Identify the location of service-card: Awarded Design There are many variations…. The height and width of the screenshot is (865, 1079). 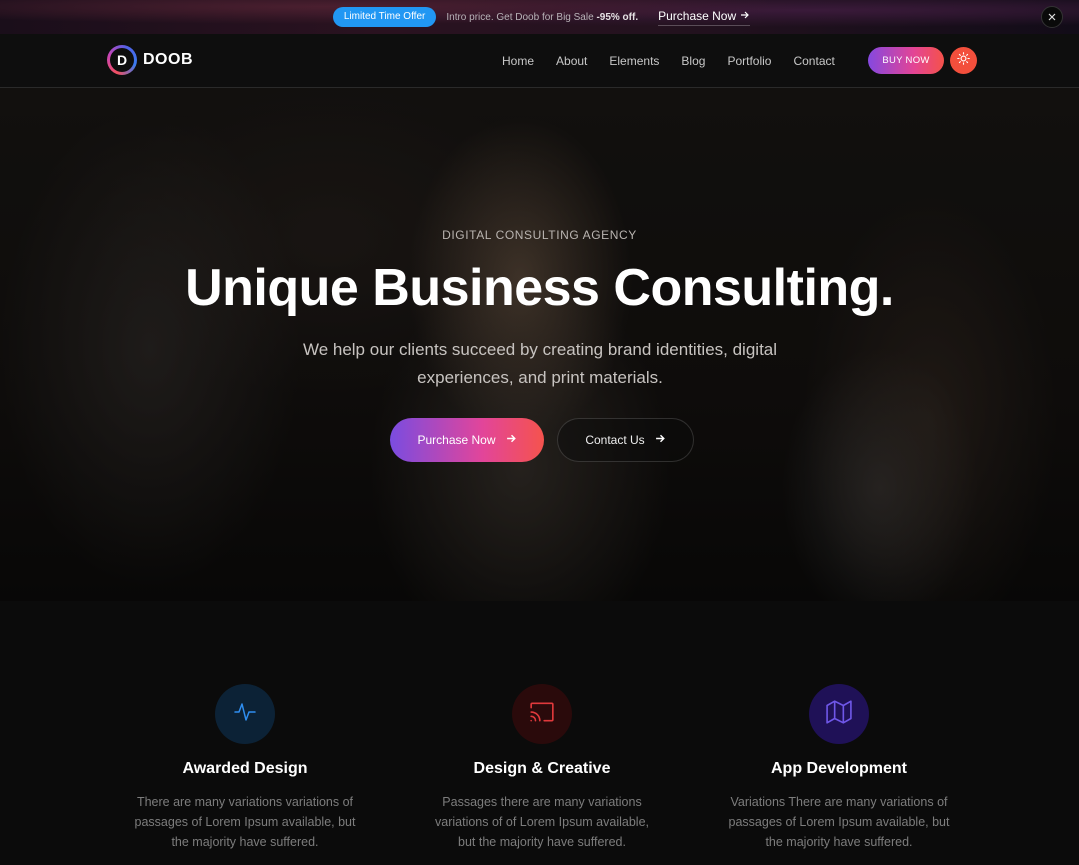
(245, 768).